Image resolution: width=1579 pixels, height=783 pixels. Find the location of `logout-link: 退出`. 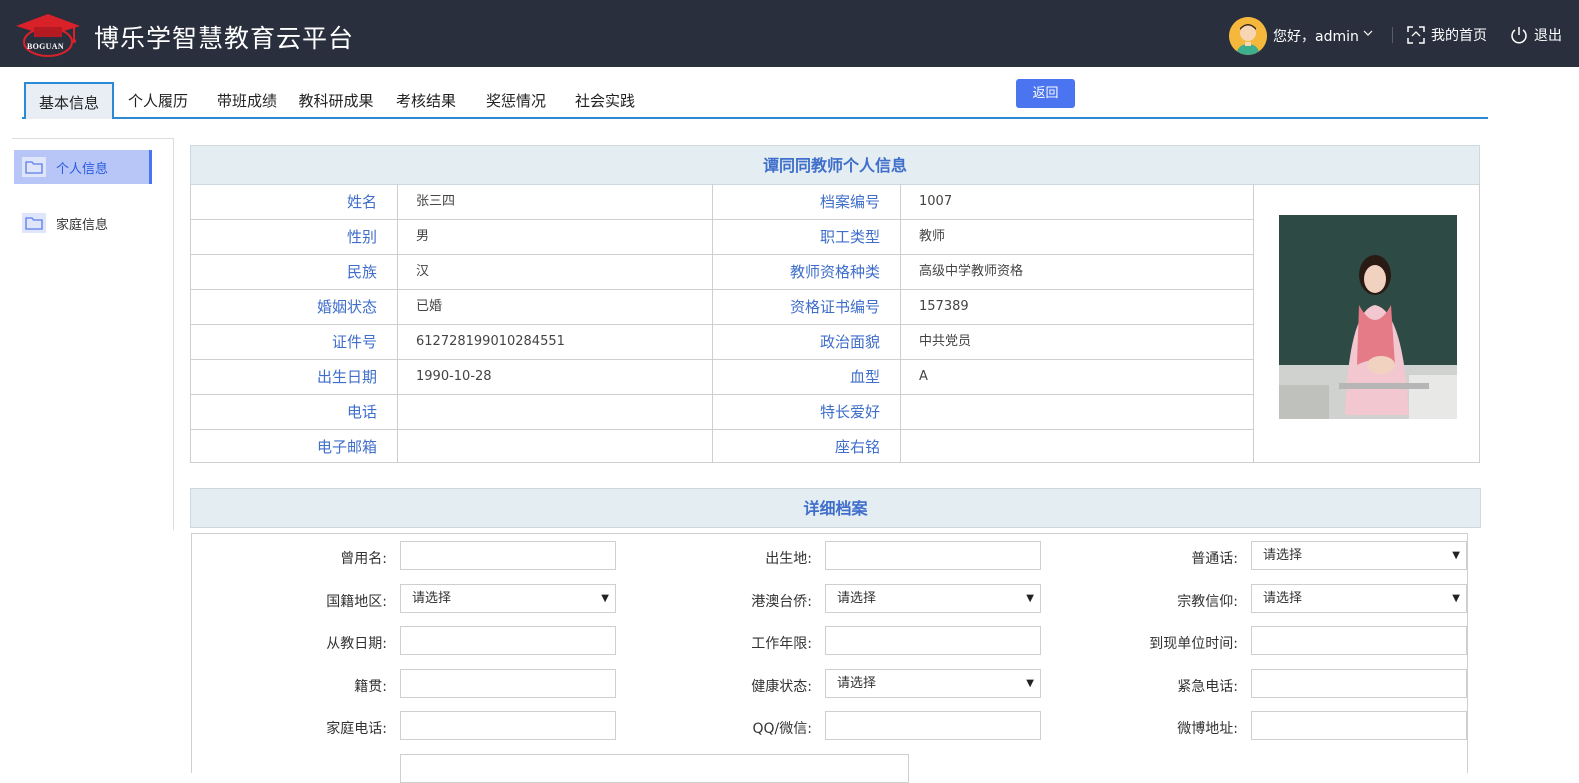

logout-link: 退出 is located at coordinates (1535, 35).